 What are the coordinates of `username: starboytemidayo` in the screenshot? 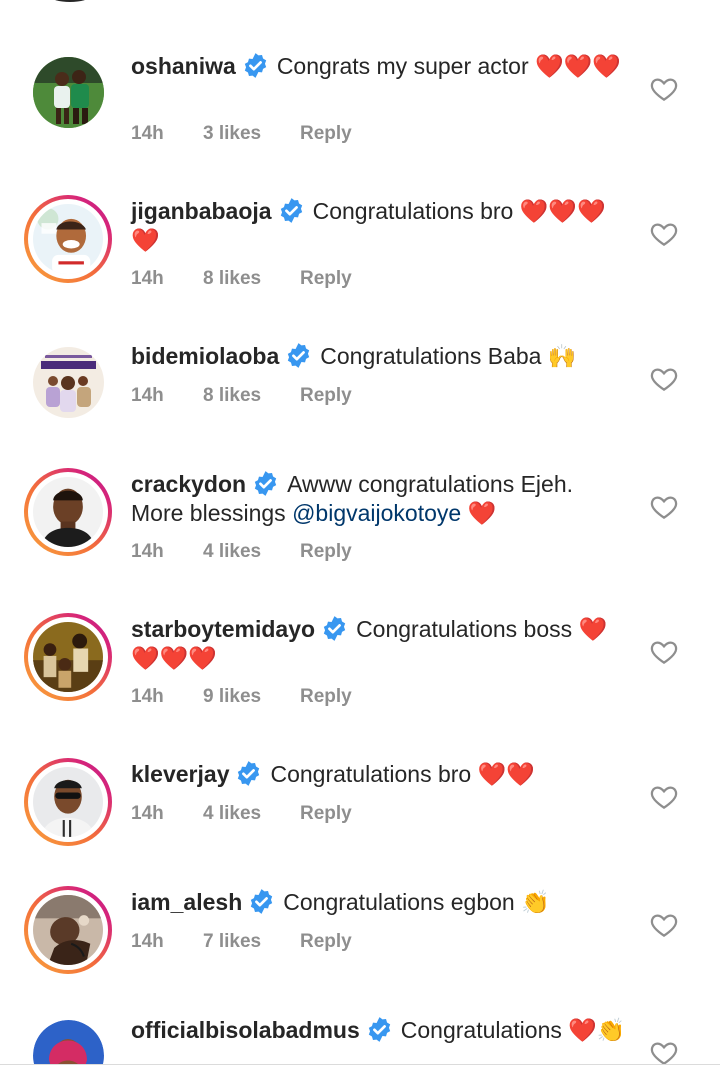 It's located at (223, 629).